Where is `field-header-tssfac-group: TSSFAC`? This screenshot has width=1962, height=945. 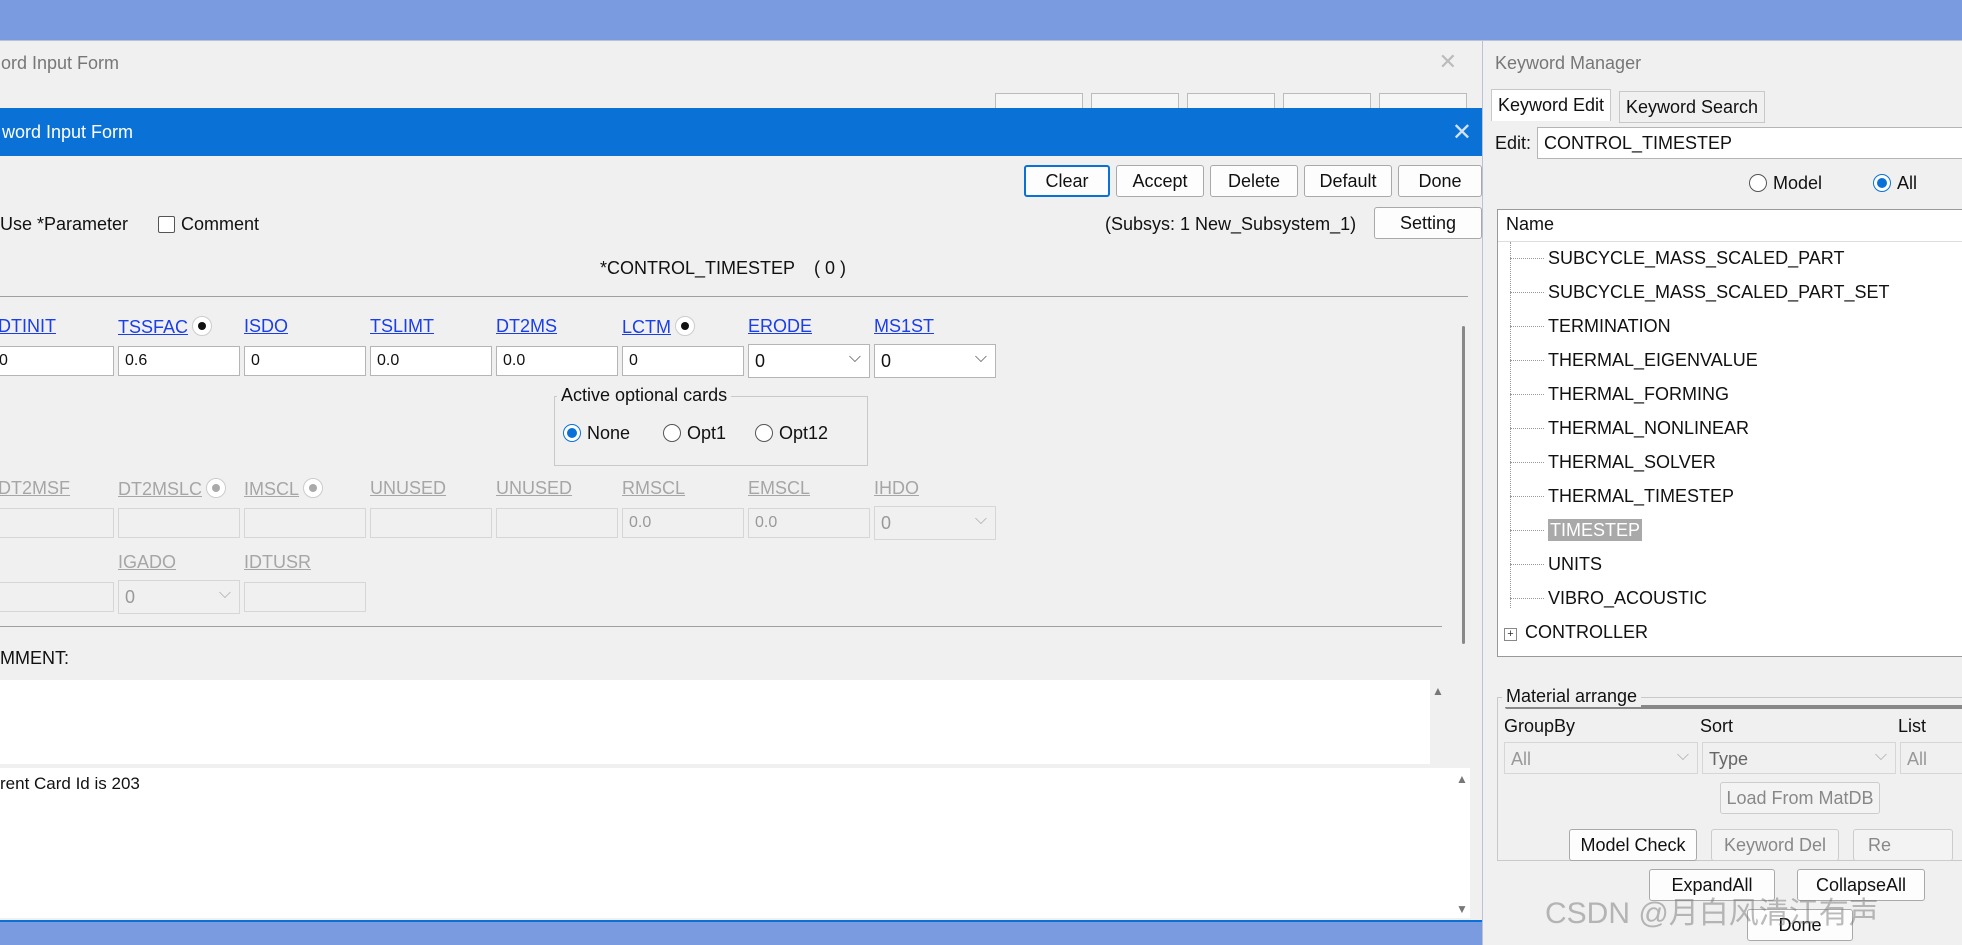 field-header-tssfac-group: TSSFAC is located at coordinates (165, 327).